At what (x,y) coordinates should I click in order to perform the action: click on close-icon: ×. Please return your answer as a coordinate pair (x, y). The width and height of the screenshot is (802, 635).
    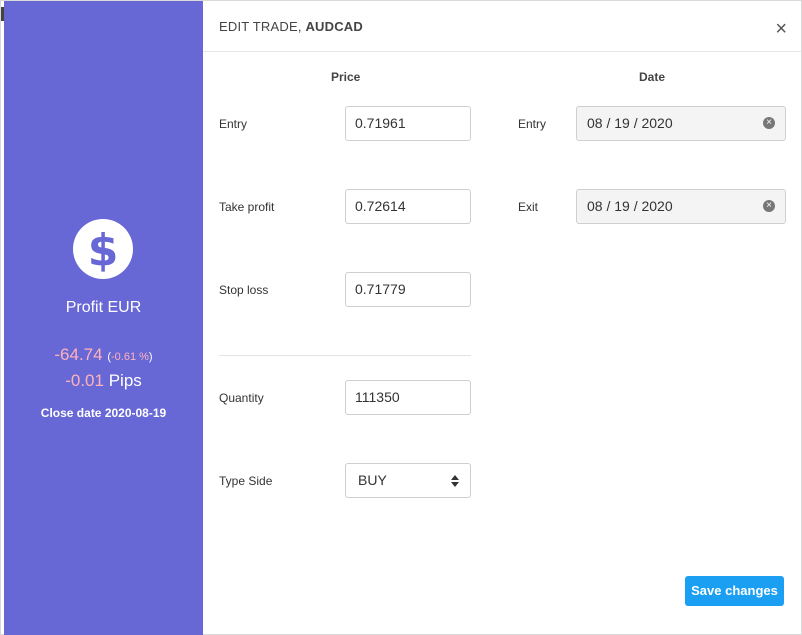
    Looking at the image, I should click on (781, 29).